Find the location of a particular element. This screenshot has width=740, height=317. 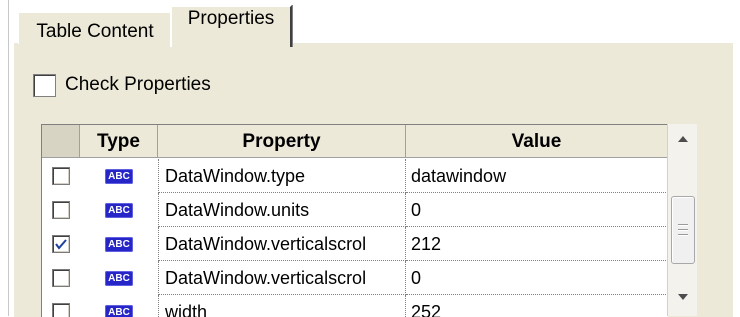

check-properties-label: Check Properties is located at coordinates (138, 85).